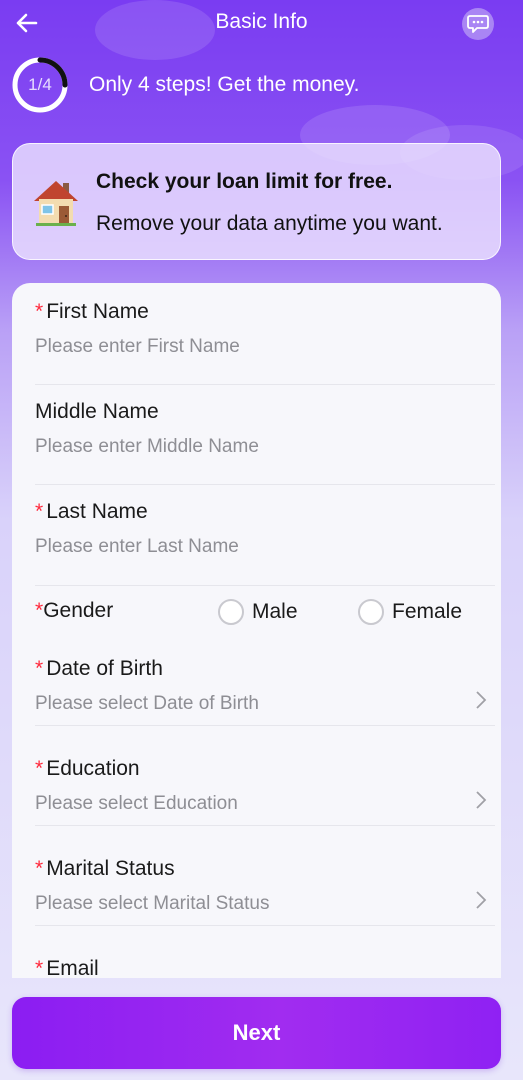 The height and width of the screenshot is (1080, 523). I want to click on last-name-input: Please enter Last Name, so click(265, 547).